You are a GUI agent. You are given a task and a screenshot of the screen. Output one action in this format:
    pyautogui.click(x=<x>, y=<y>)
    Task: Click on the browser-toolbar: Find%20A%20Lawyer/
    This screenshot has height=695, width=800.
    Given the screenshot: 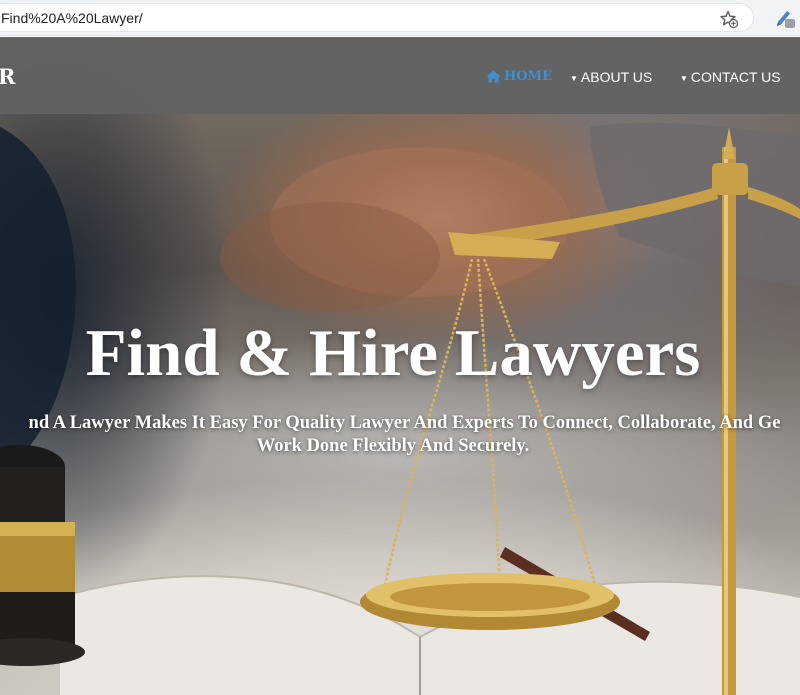 What is the action you would take?
    pyautogui.click(x=400, y=18)
    